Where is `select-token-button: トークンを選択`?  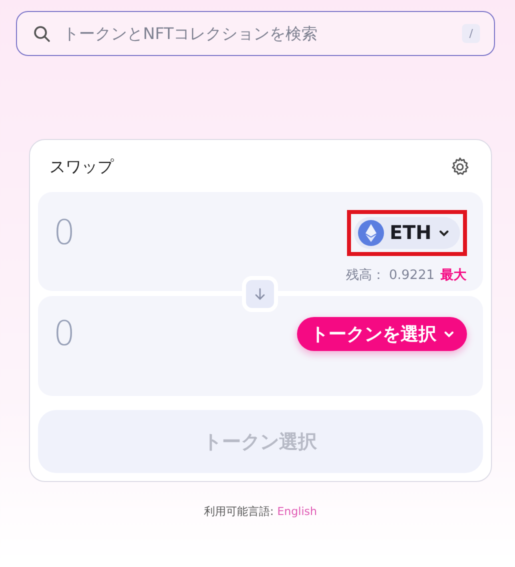
select-token-button: トークンを選択 is located at coordinates (381, 334).